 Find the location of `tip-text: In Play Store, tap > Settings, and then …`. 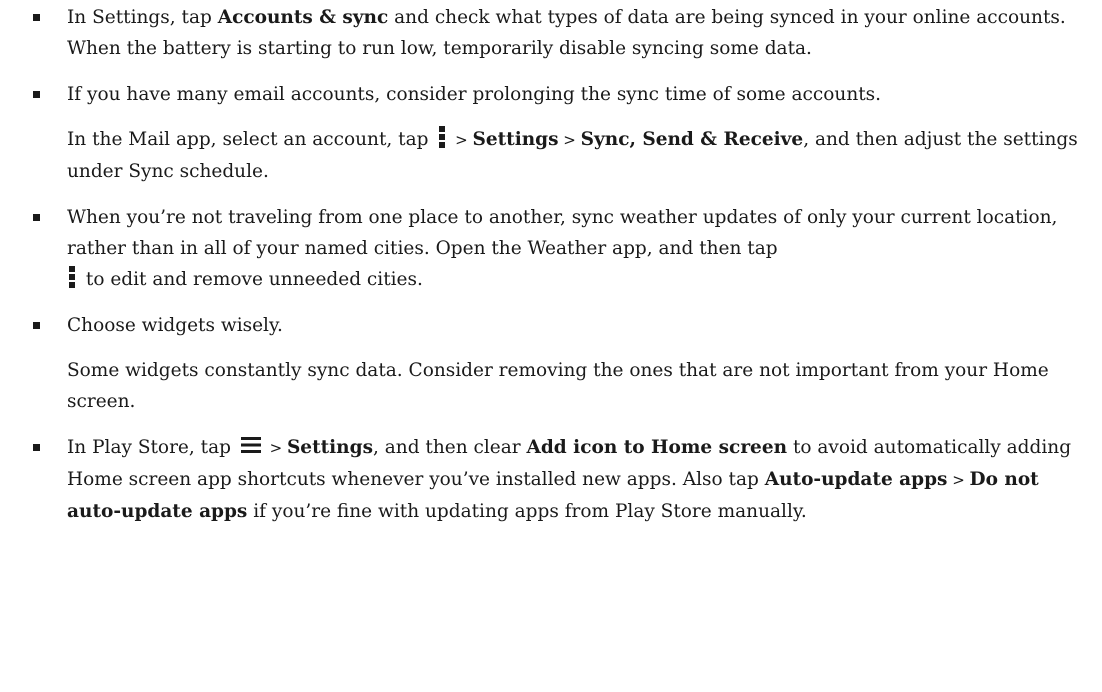

tip-text: In Play Store, tap > Settings, and then … is located at coordinates (569, 479).